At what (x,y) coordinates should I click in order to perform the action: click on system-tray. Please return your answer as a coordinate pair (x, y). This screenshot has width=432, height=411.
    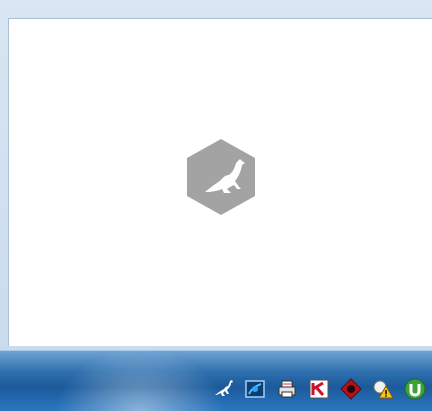
    Looking at the image, I should click on (319, 389).